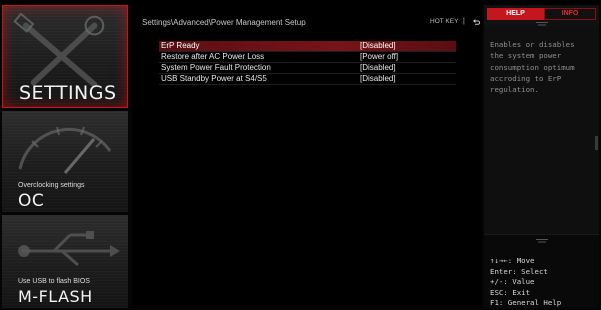 This screenshot has width=601, height=310. I want to click on oc-title: OC, so click(31, 201).